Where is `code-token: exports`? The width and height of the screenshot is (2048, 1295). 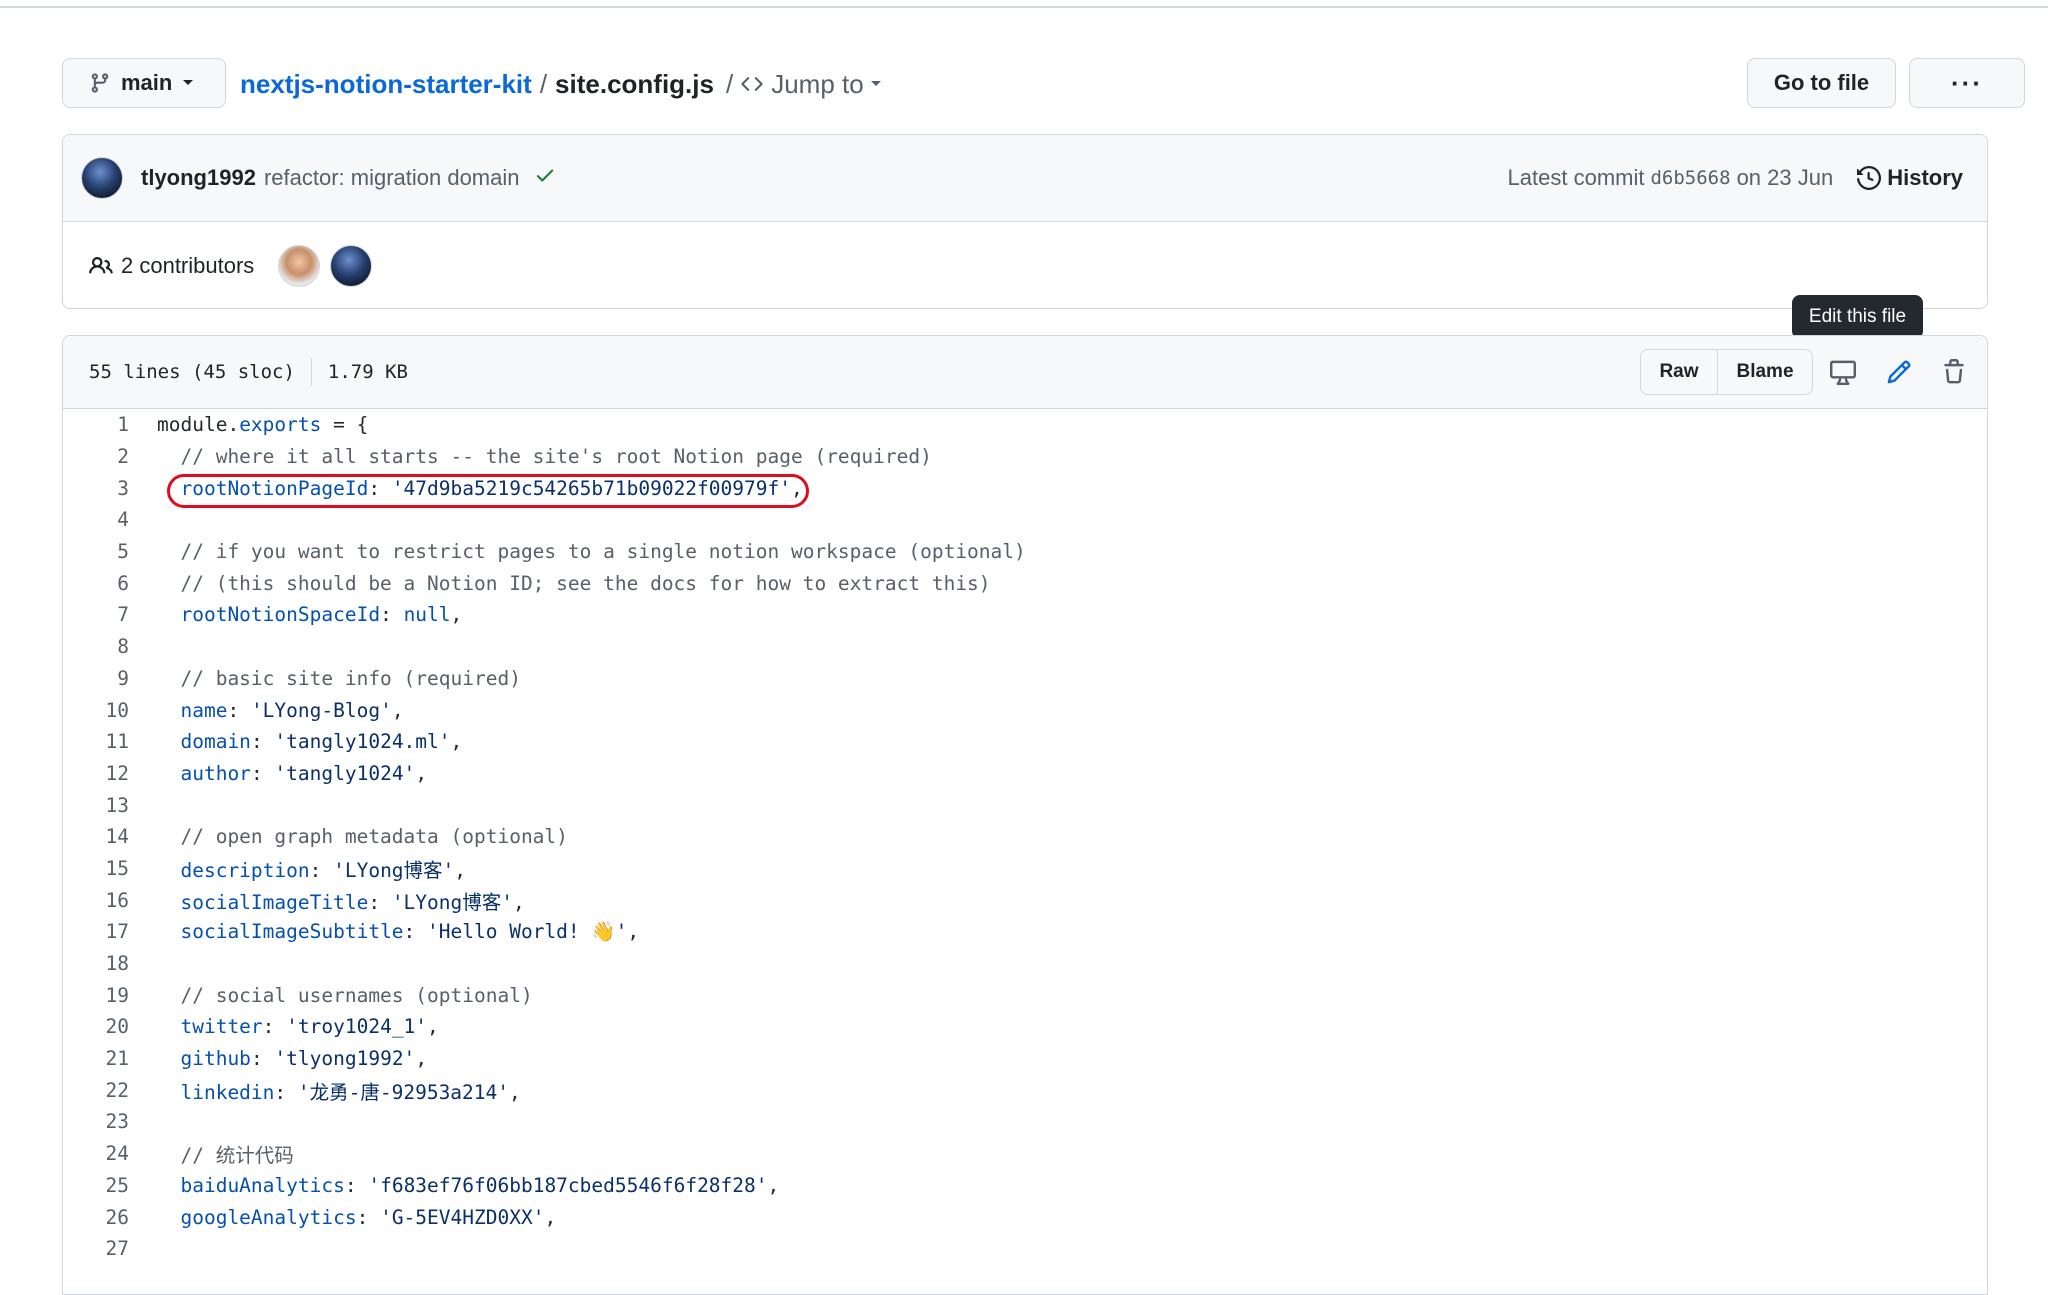 code-token: exports is located at coordinates (280, 425).